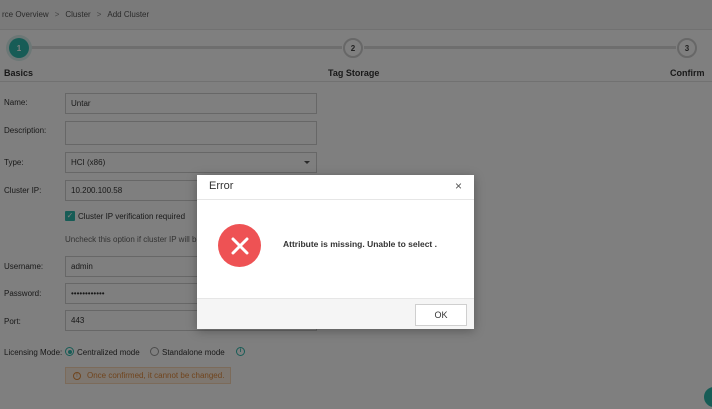  What do you see at coordinates (360, 244) in the screenshot?
I see `error-message: Attribute is missing. Unable to select .` at bounding box center [360, 244].